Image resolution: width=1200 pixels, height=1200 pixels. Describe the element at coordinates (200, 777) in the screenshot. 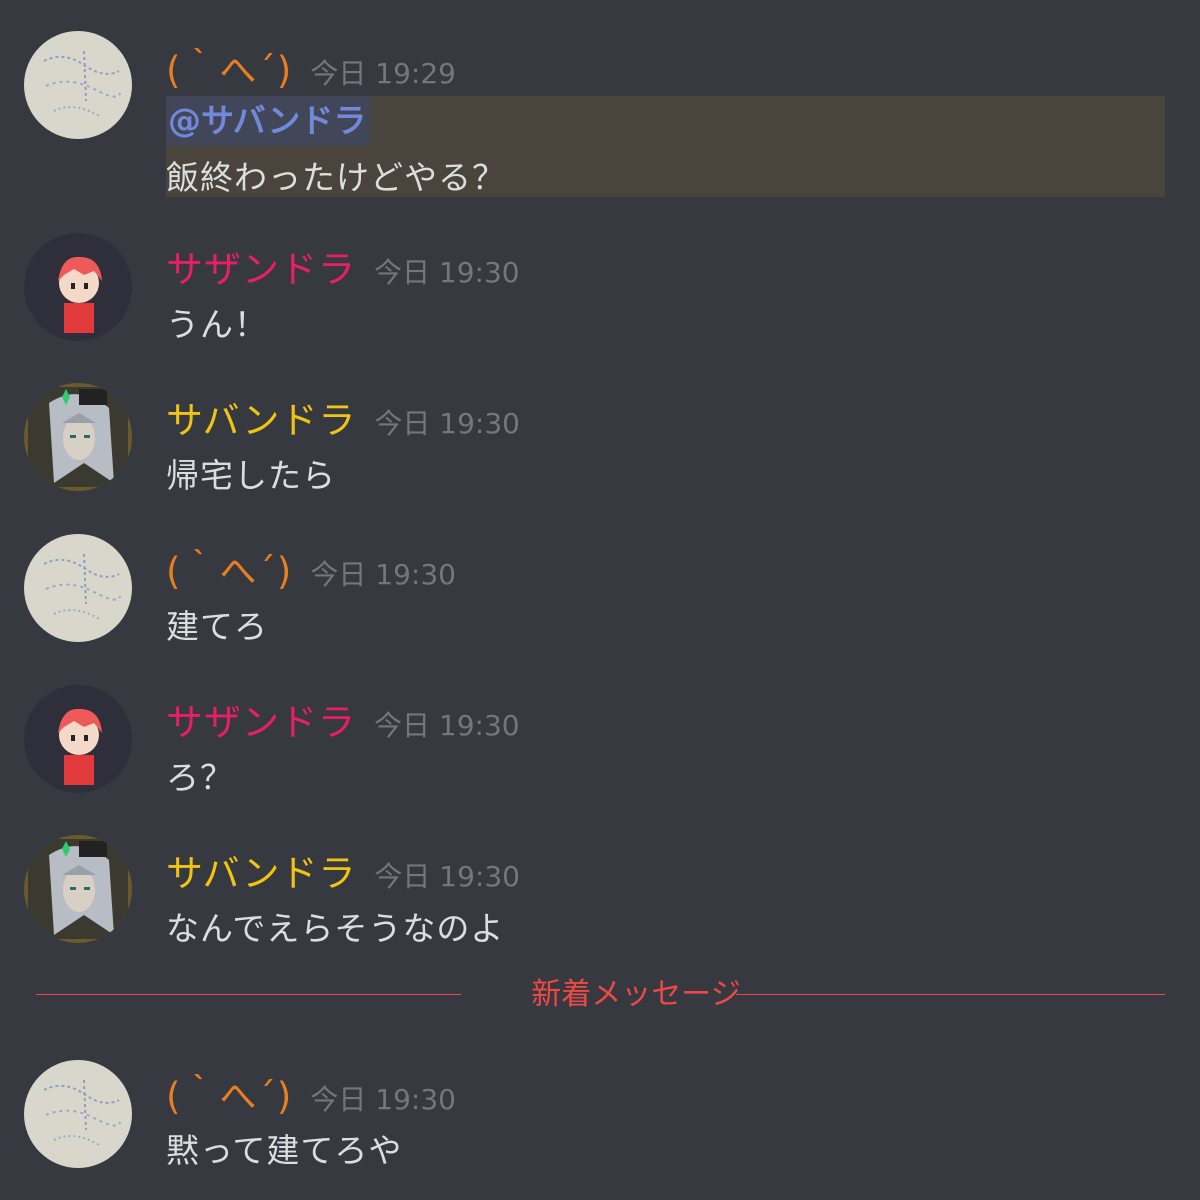

I see `message-text: ろ？` at that location.